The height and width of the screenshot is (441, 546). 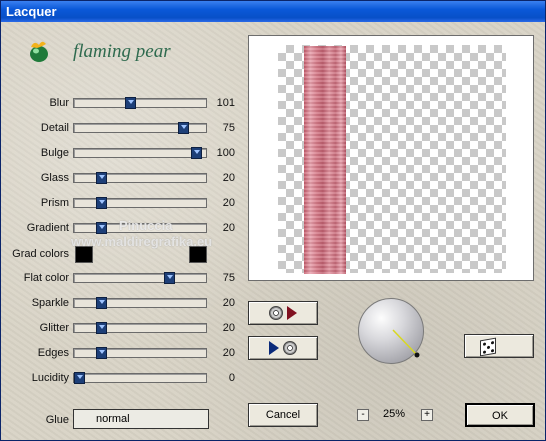 I want to click on flat-color-slider-thumb, so click(x=169, y=278).